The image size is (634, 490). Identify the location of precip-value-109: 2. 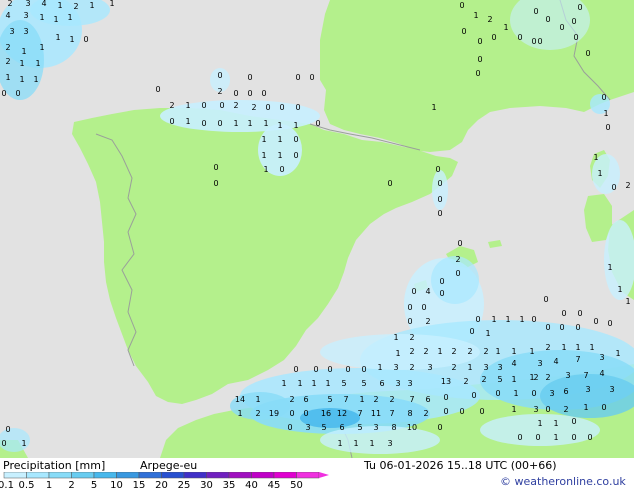
(411, 337).